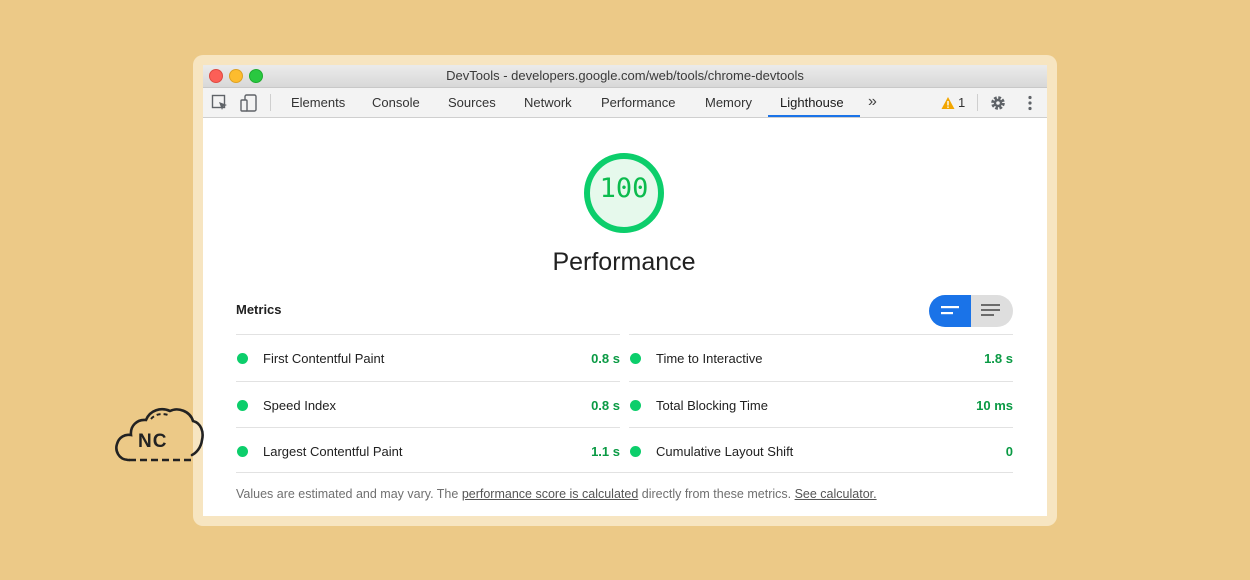  Describe the element at coordinates (836, 494) in the screenshot. I see `see-calculator-link: See calculator.` at that location.